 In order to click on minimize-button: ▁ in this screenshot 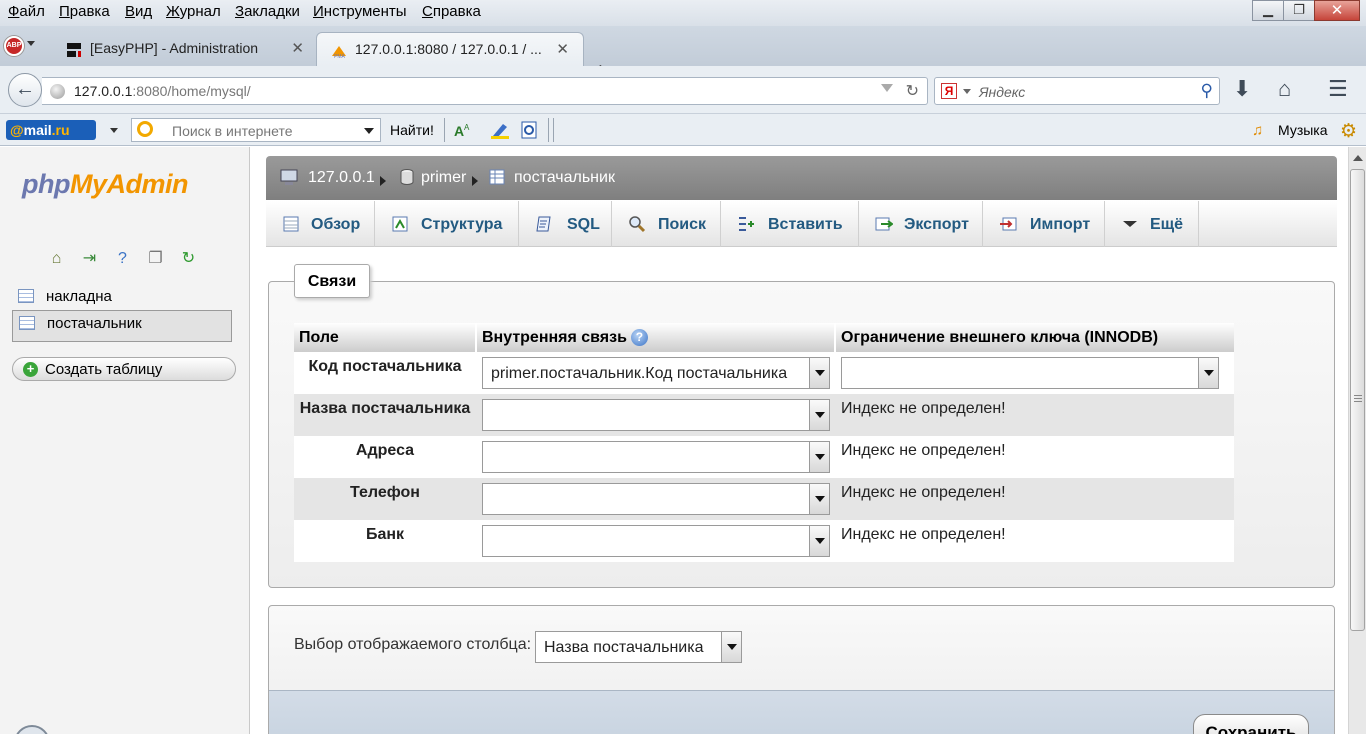, I will do `click(1268, 10)`.